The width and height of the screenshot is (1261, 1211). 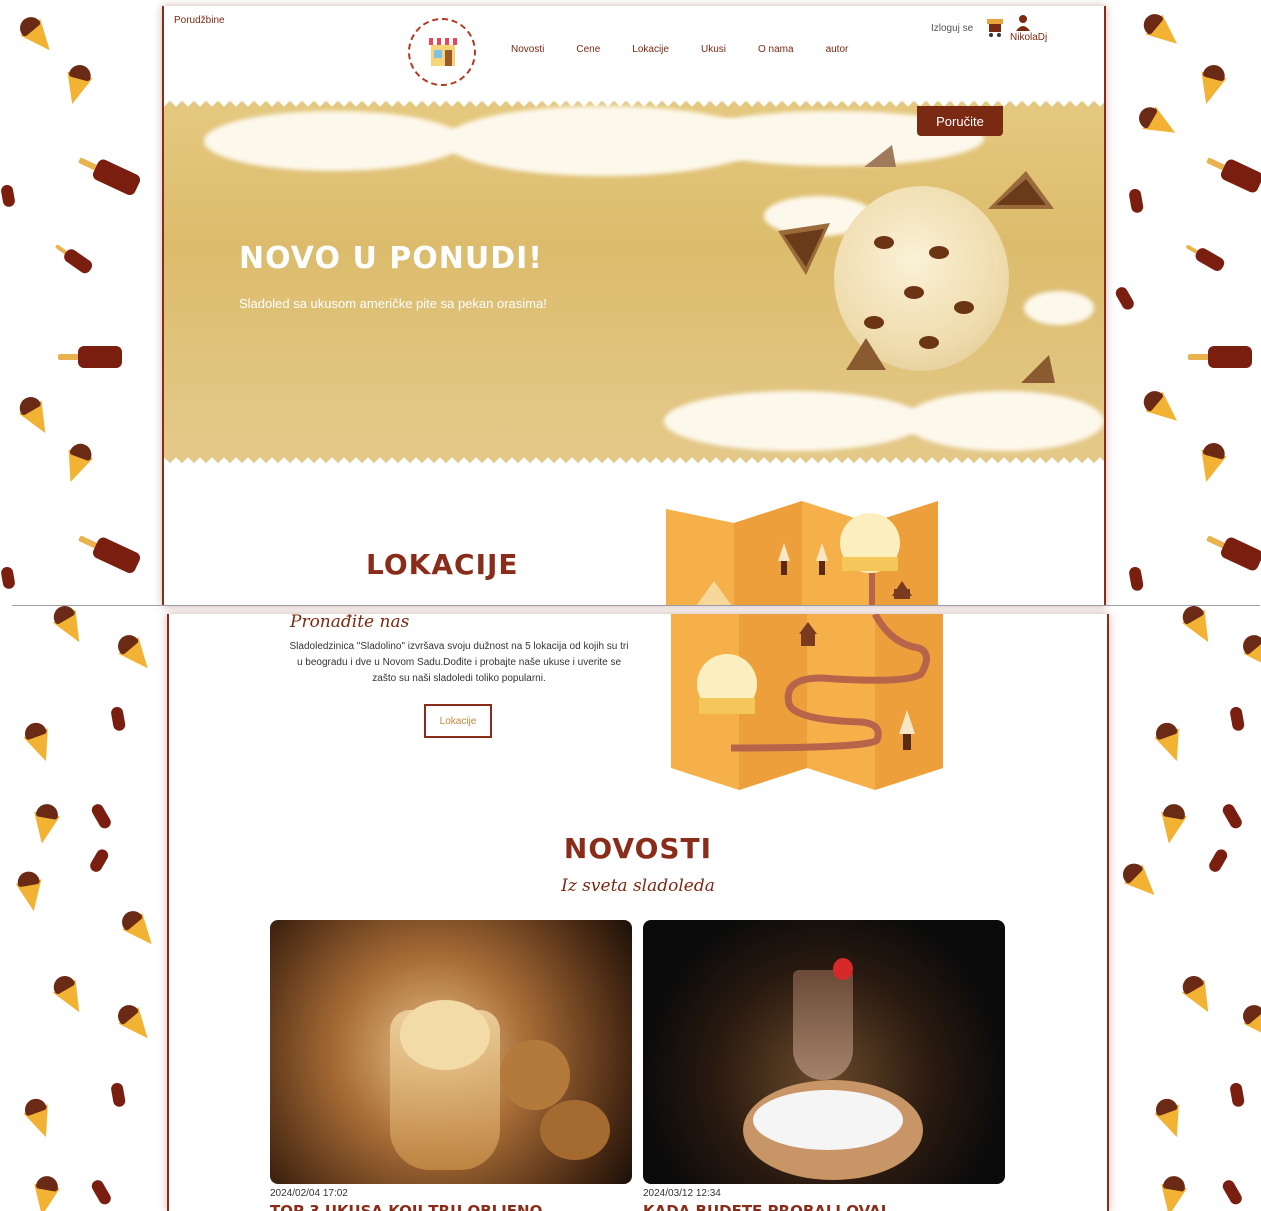 I want to click on nav-item-lokacije: Lokacije, so click(x=650, y=49).